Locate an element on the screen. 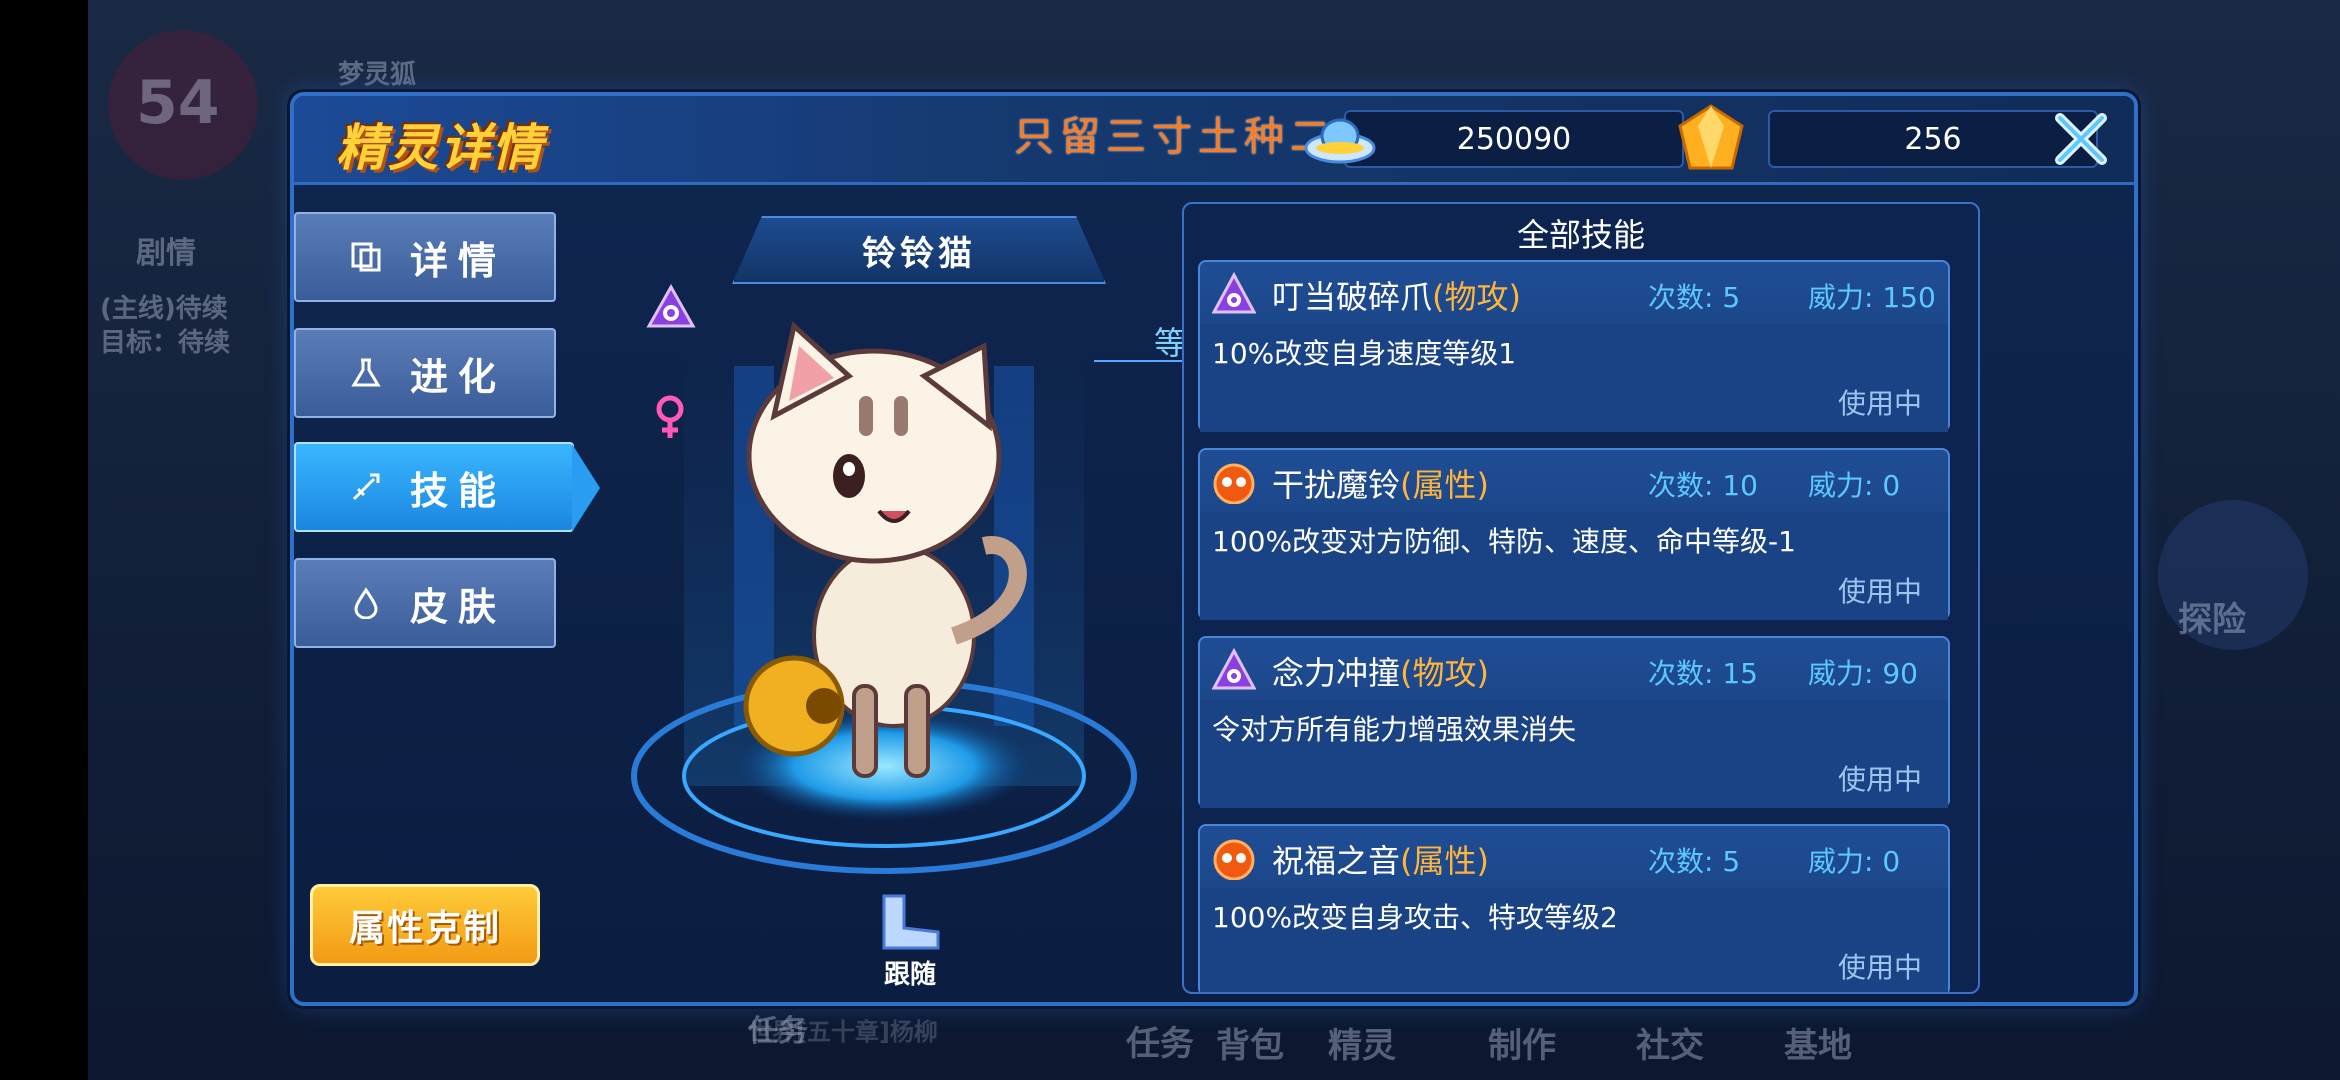  explore-label: 探险 is located at coordinates (2212, 620).